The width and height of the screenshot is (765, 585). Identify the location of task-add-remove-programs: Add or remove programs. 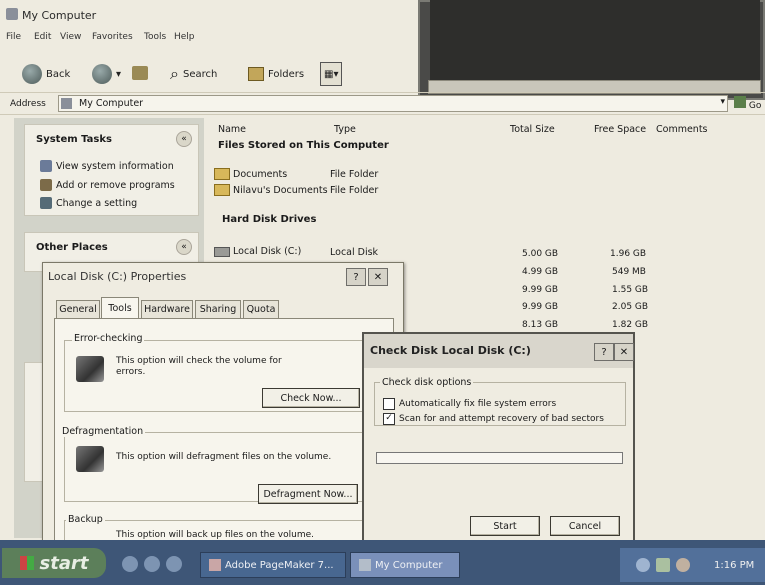
(107, 185).